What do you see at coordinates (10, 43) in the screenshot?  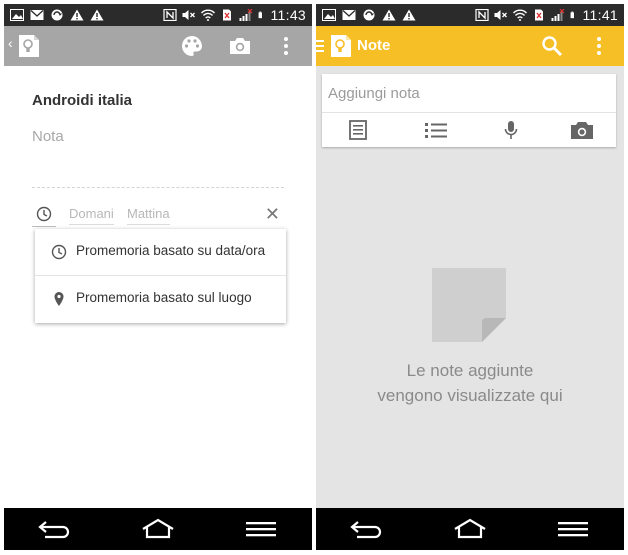 I see `back-chevron-icon: ‹` at bounding box center [10, 43].